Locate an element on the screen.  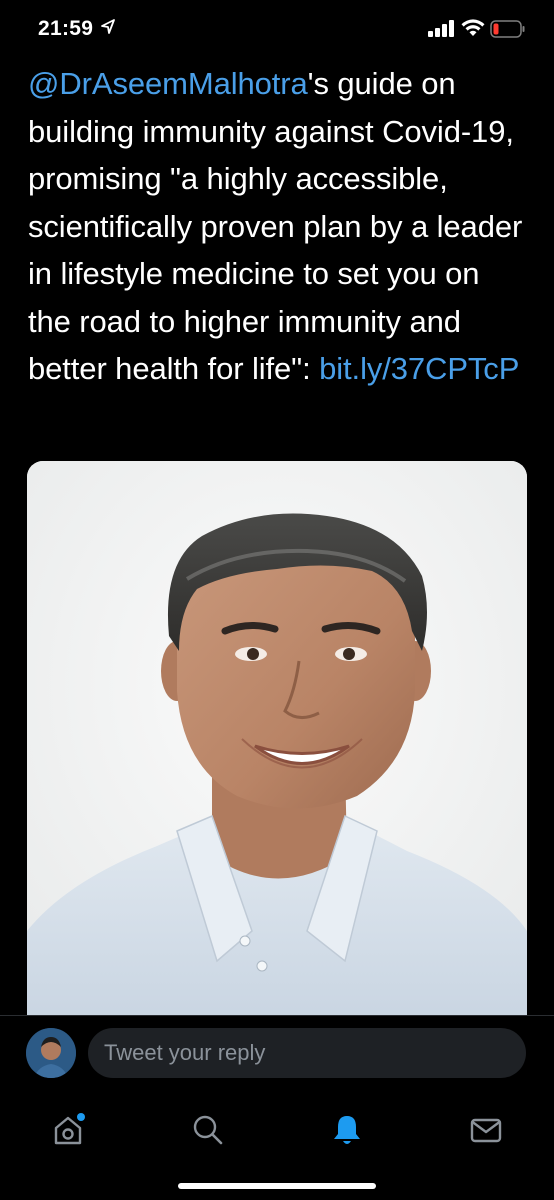
tab-search is located at coordinates (208, 1130).